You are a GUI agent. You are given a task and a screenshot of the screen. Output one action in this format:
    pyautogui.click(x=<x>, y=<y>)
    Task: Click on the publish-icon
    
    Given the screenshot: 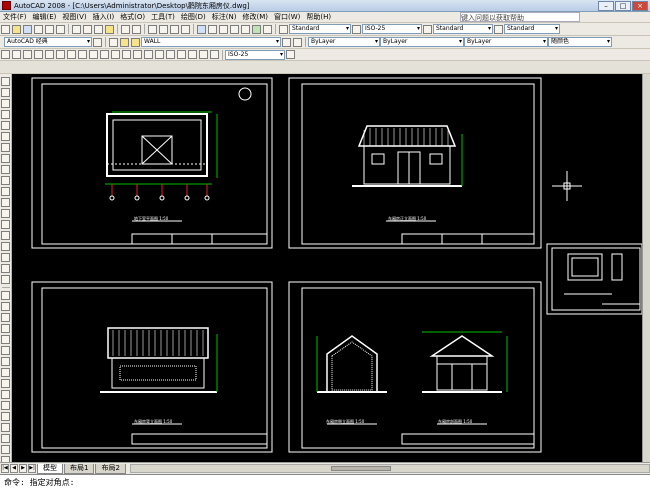 What is the action you would take?
    pyautogui.click(x=60, y=29)
    